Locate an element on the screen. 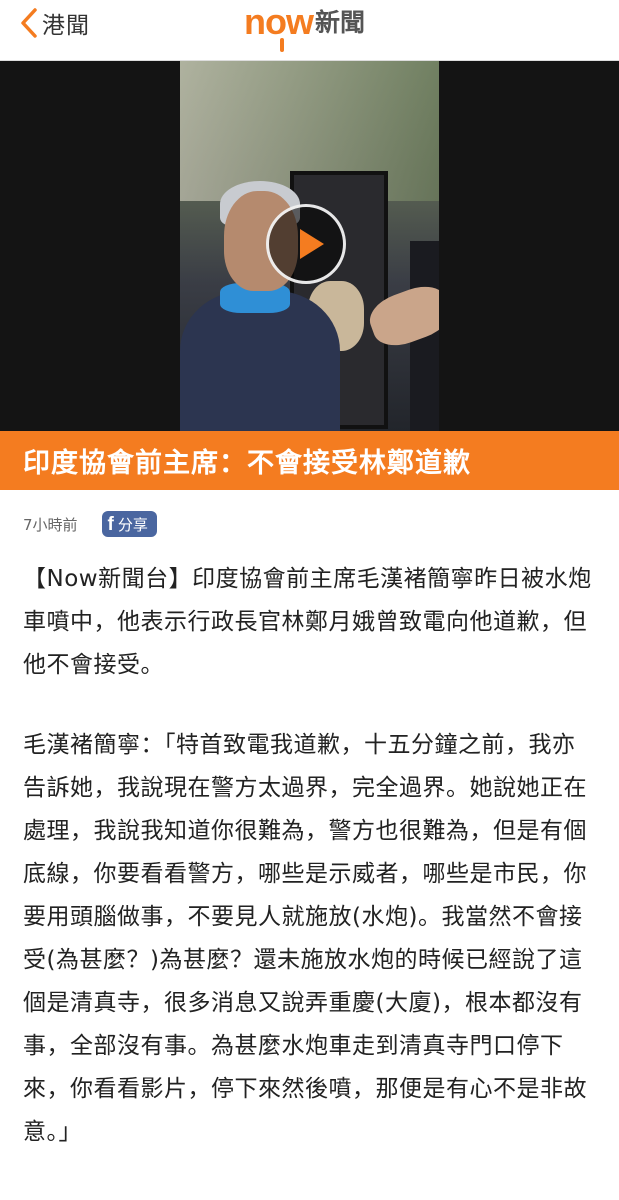 The width and height of the screenshot is (619, 1200). play-icon is located at coordinates (306, 244).